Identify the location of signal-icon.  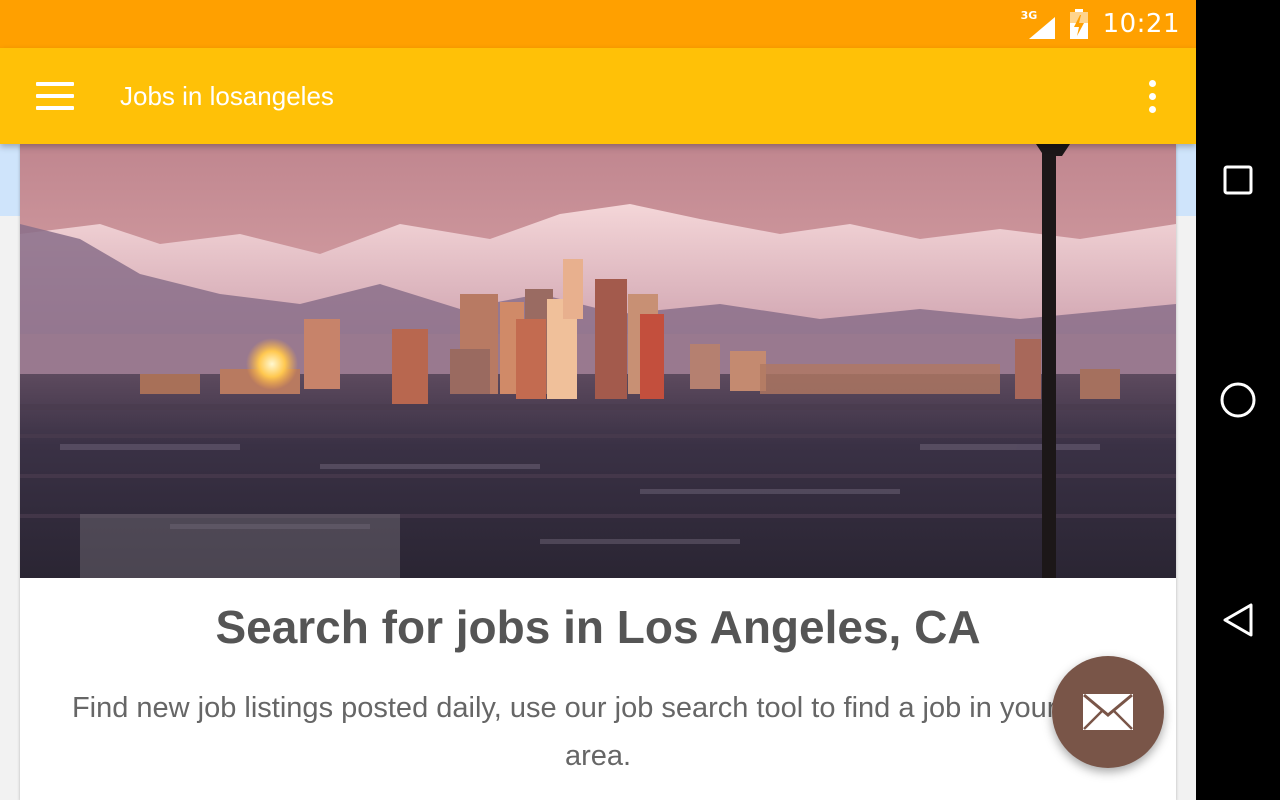
(1041, 28).